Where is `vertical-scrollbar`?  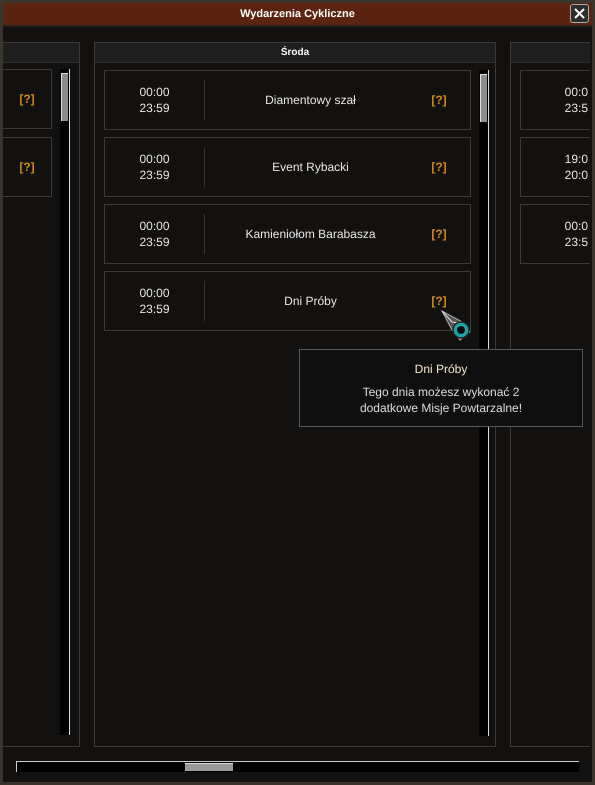 vertical-scrollbar is located at coordinates (65, 402).